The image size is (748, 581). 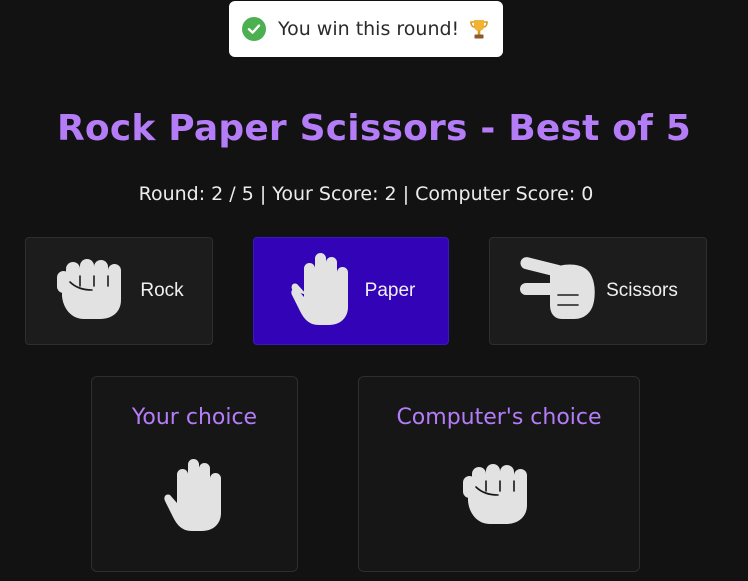 I want to click on your-choice-card: Your choice, so click(x=194, y=474).